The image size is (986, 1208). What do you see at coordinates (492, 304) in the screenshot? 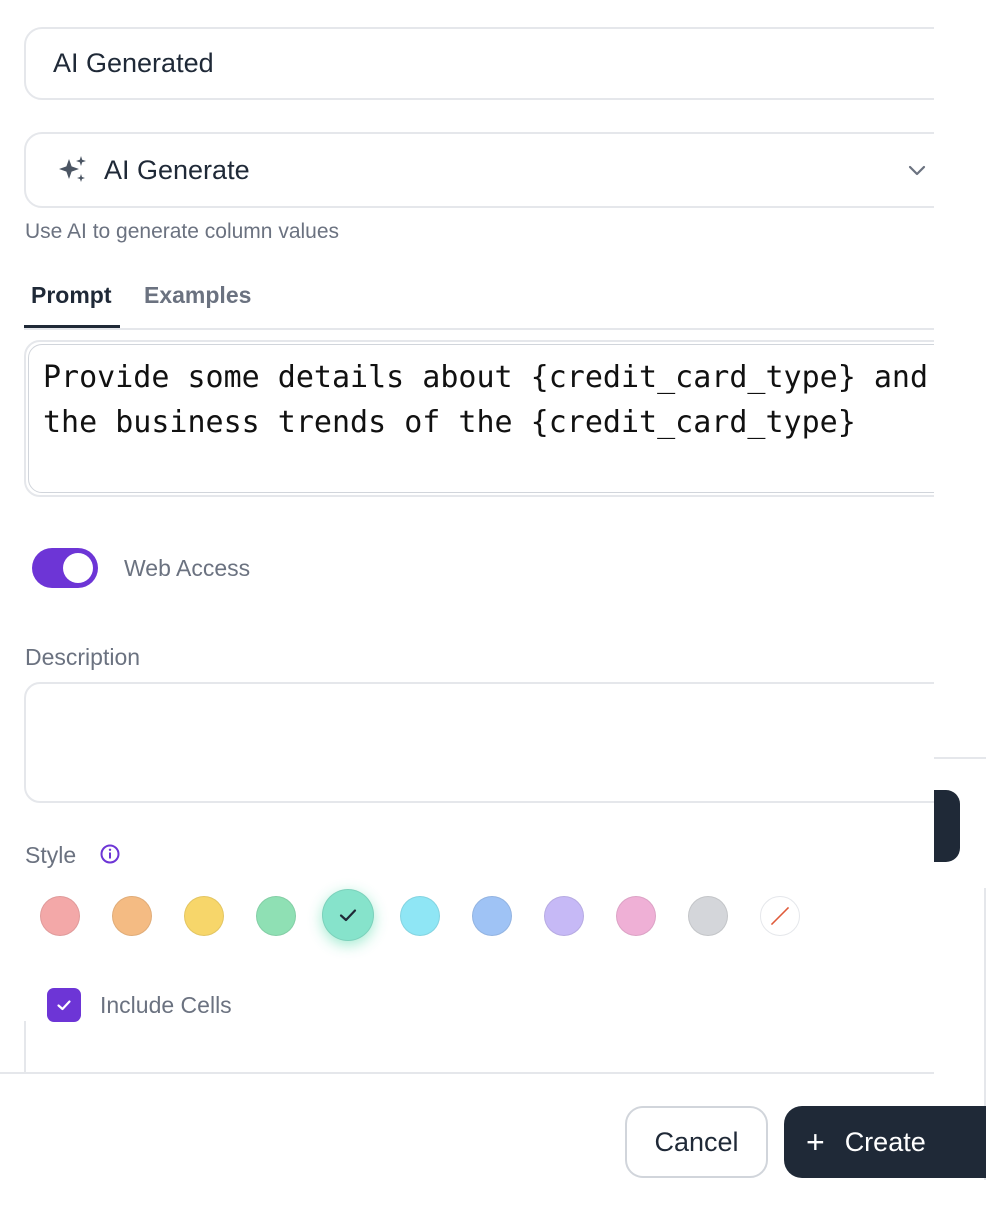
I see `prompt-tabs: Prompt Examples` at bounding box center [492, 304].